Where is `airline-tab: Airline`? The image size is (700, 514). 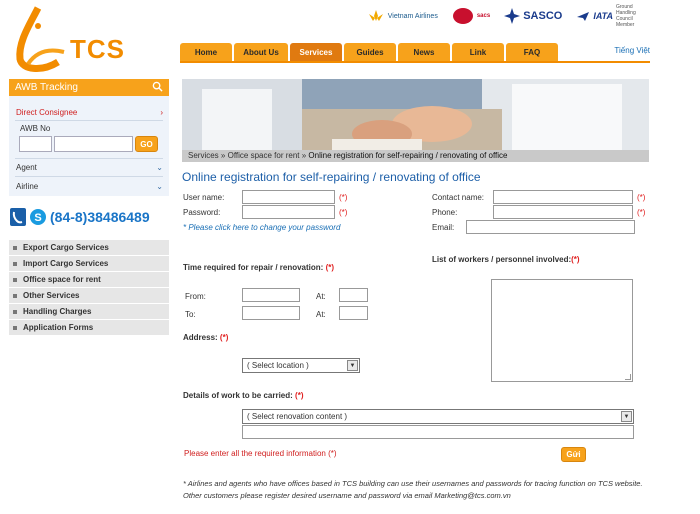
airline-tab: Airline is located at coordinates (27, 186).